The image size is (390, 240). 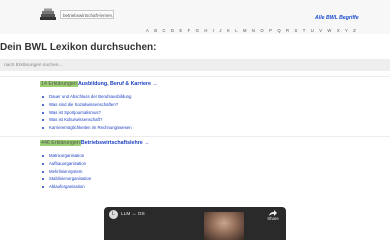 What do you see at coordinates (354, 31) in the screenshot?
I see `alphabet-letter-z: Z` at bounding box center [354, 31].